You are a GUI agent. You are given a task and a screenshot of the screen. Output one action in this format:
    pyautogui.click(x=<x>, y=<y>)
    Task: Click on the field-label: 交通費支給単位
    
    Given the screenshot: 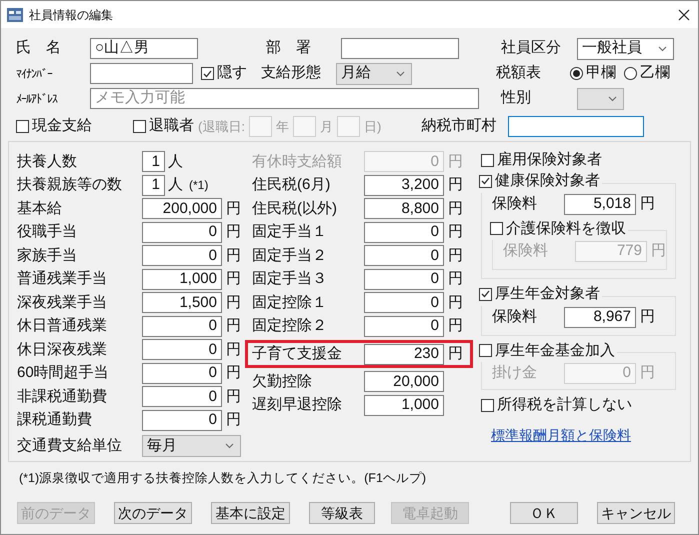 What is the action you would take?
    pyautogui.click(x=70, y=446)
    